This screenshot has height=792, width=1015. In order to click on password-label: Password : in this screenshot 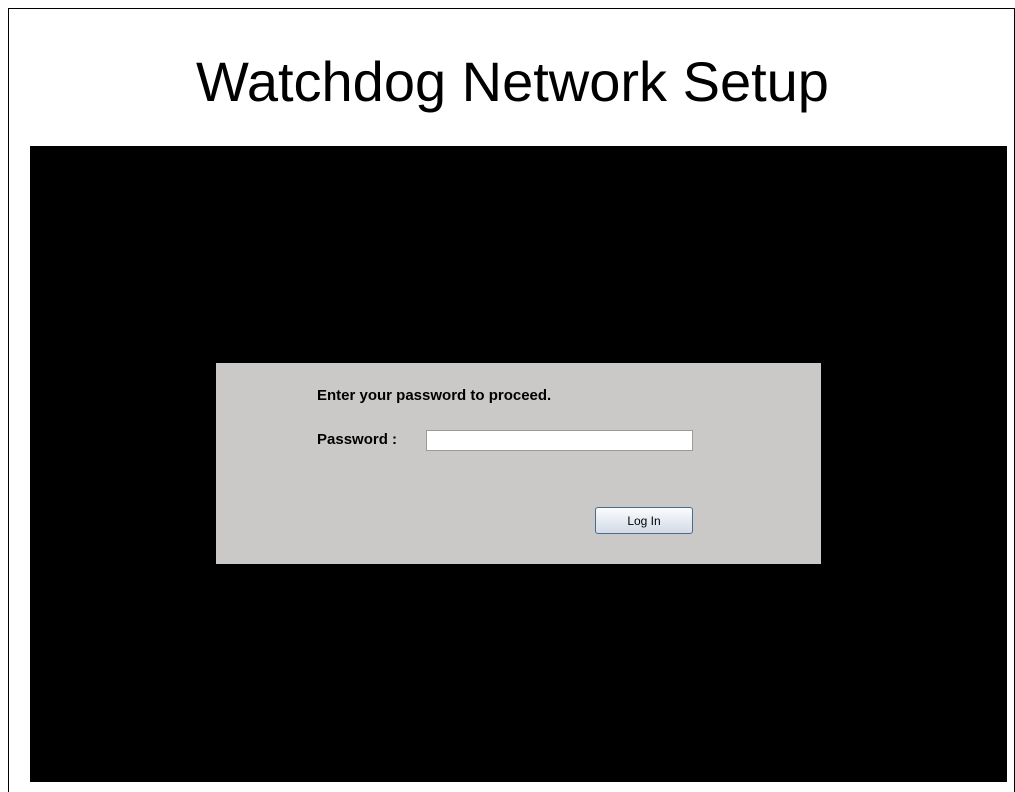, I will do `click(357, 439)`.